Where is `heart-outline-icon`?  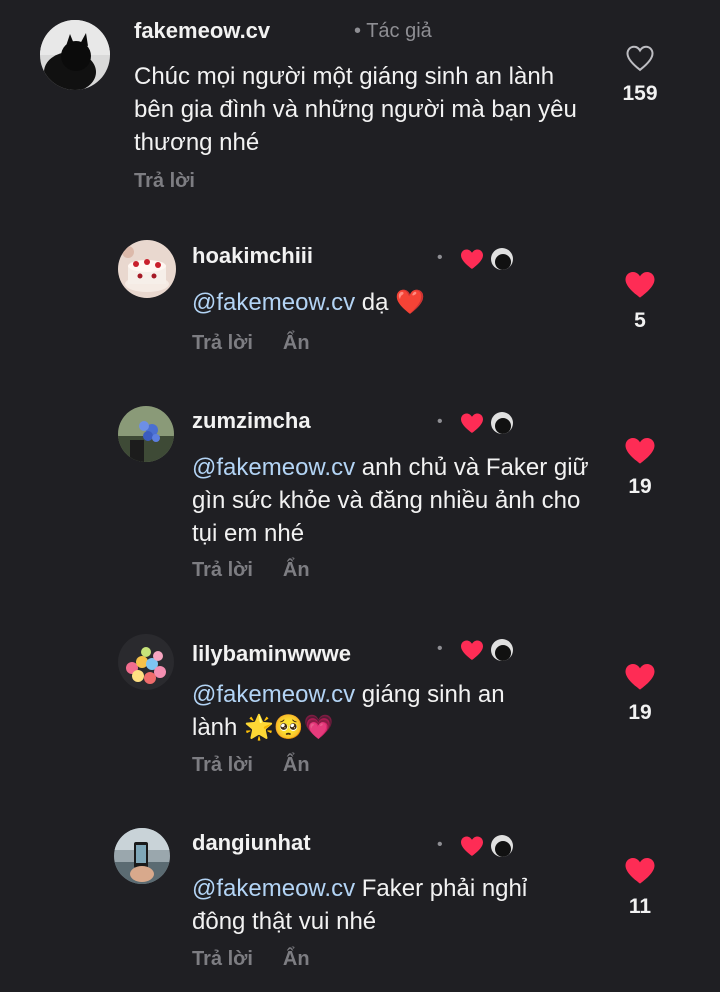 heart-outline-icon is located at coordinates (640, 58).